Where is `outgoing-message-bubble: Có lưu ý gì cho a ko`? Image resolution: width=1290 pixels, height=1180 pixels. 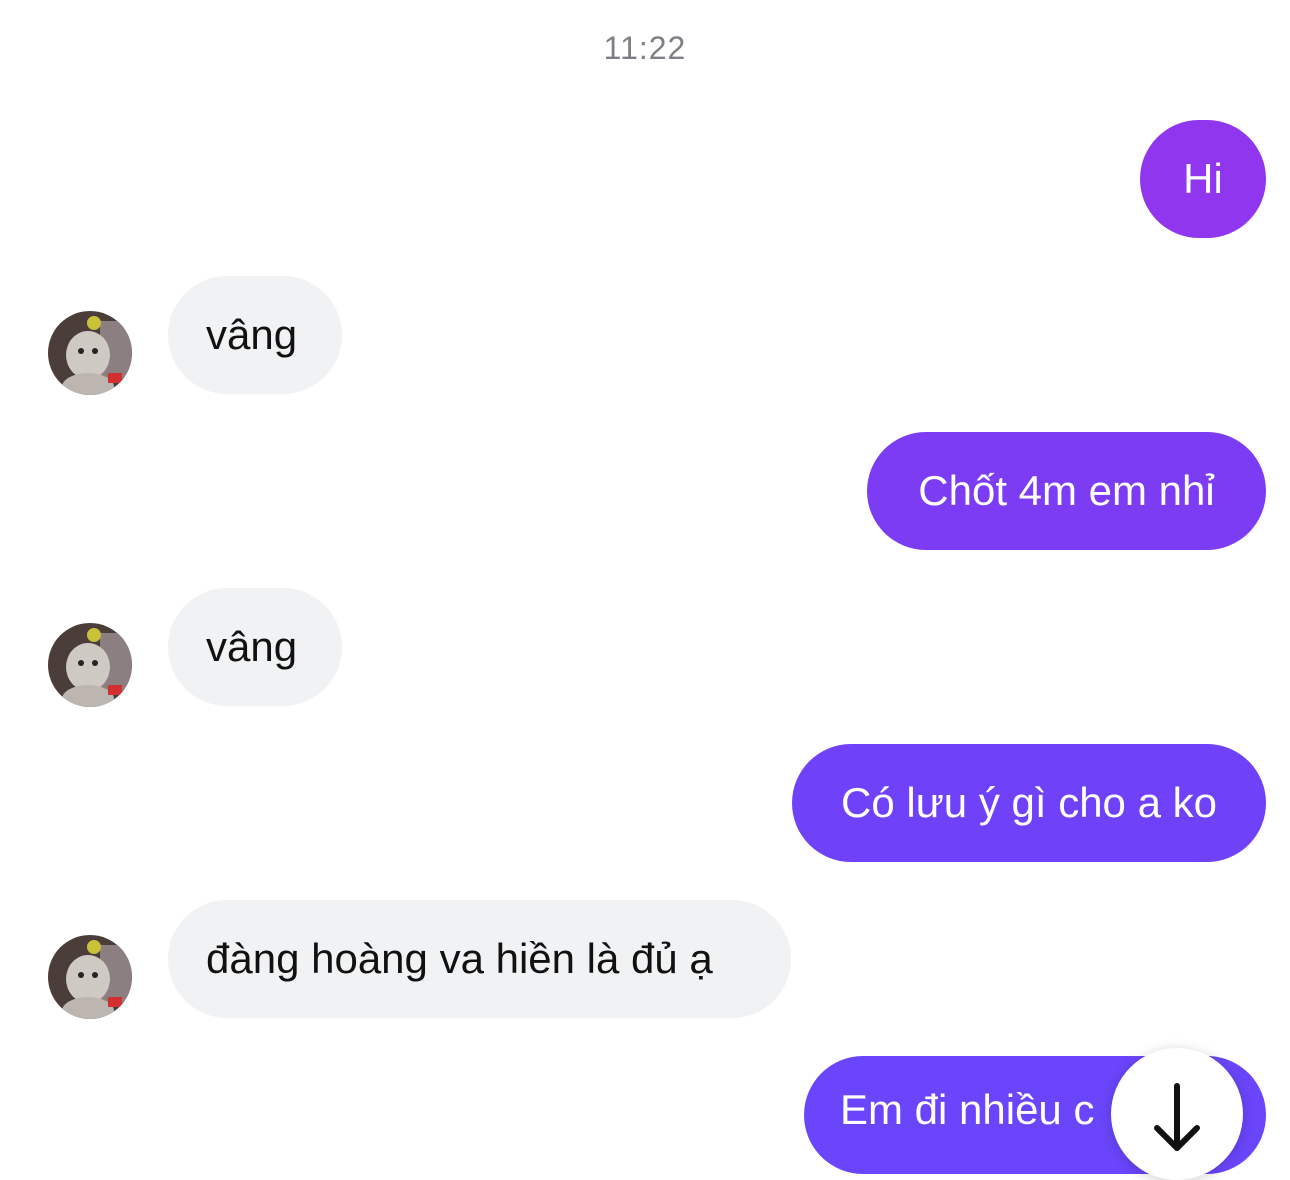 outgoing-message-bubble: Có lưu ý gì cho a ko is located at coordinates (1029, 803).